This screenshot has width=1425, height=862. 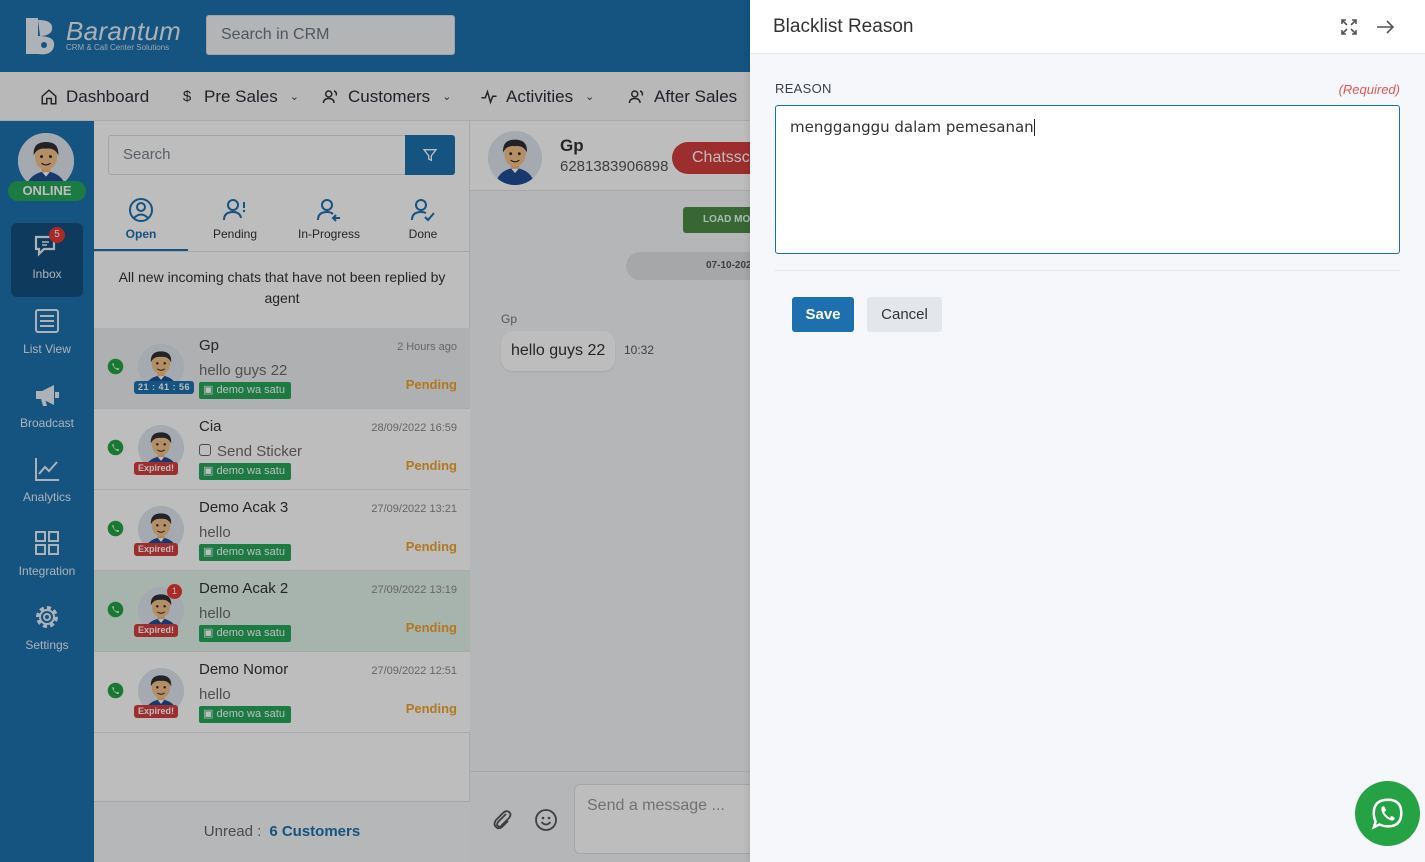 I want to click on expand-icon, so click(x=1349, y=27).